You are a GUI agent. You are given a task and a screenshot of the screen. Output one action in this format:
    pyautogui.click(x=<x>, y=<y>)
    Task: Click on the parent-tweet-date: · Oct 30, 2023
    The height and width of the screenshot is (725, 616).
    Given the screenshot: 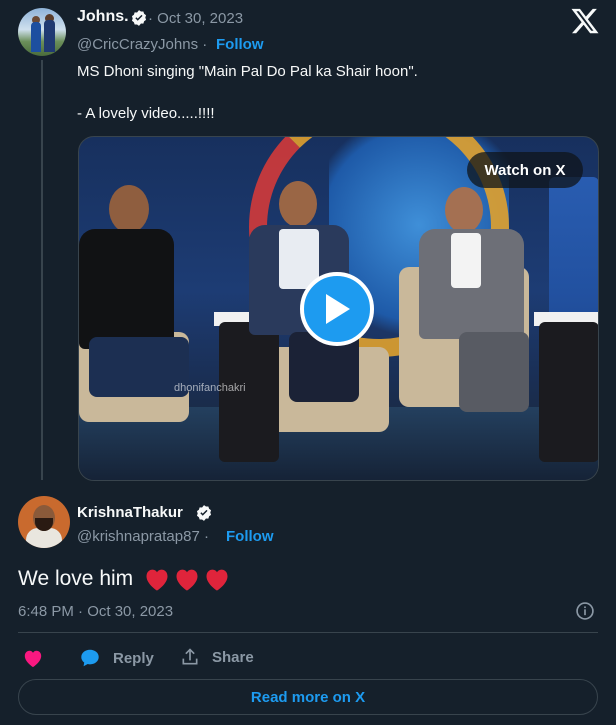 What is the action you would take?
    pyautogui.click(x=195, y=18)
    